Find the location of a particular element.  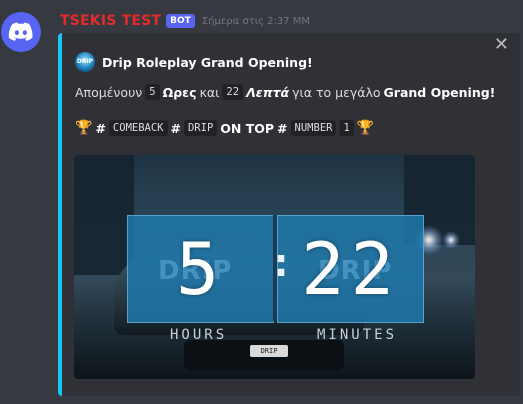

minutes-label: MINUTES is located at coordinates (357, 335).